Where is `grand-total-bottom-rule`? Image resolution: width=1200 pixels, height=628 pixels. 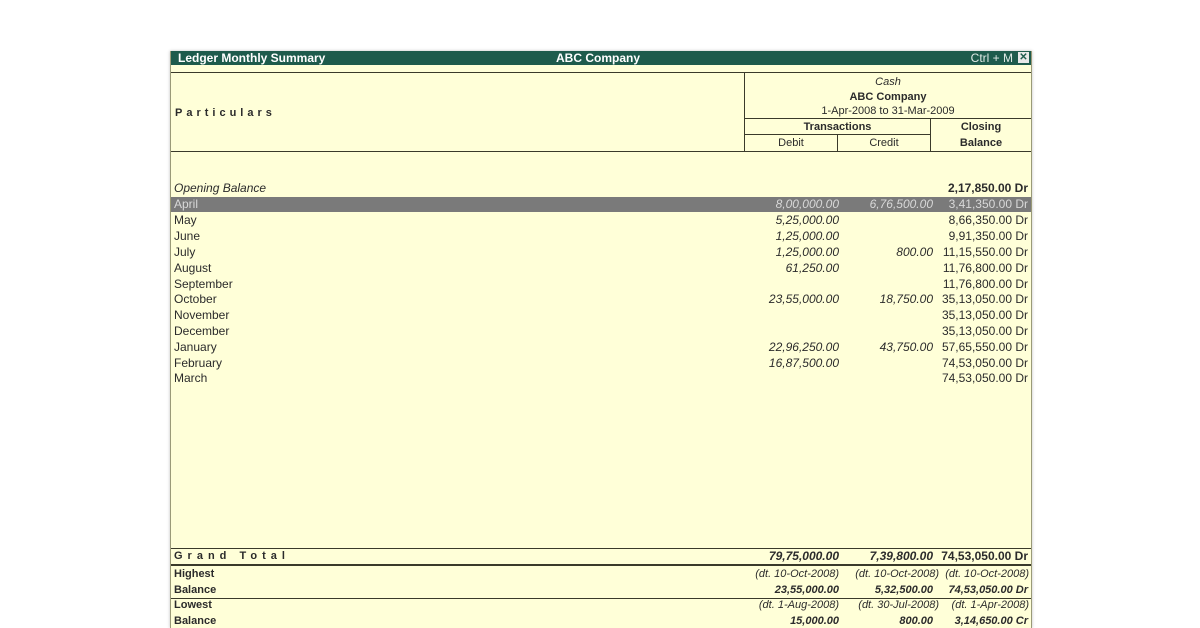
grand-total-bottom-rule is located at coordinates (601, 565).